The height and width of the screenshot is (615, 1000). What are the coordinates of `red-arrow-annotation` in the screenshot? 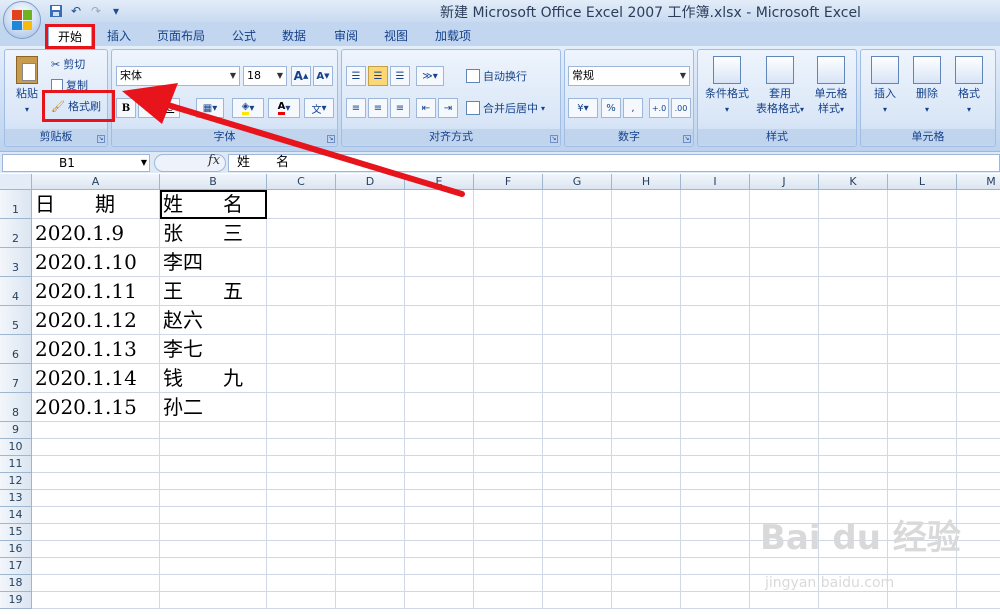 It's located at (293, 140).